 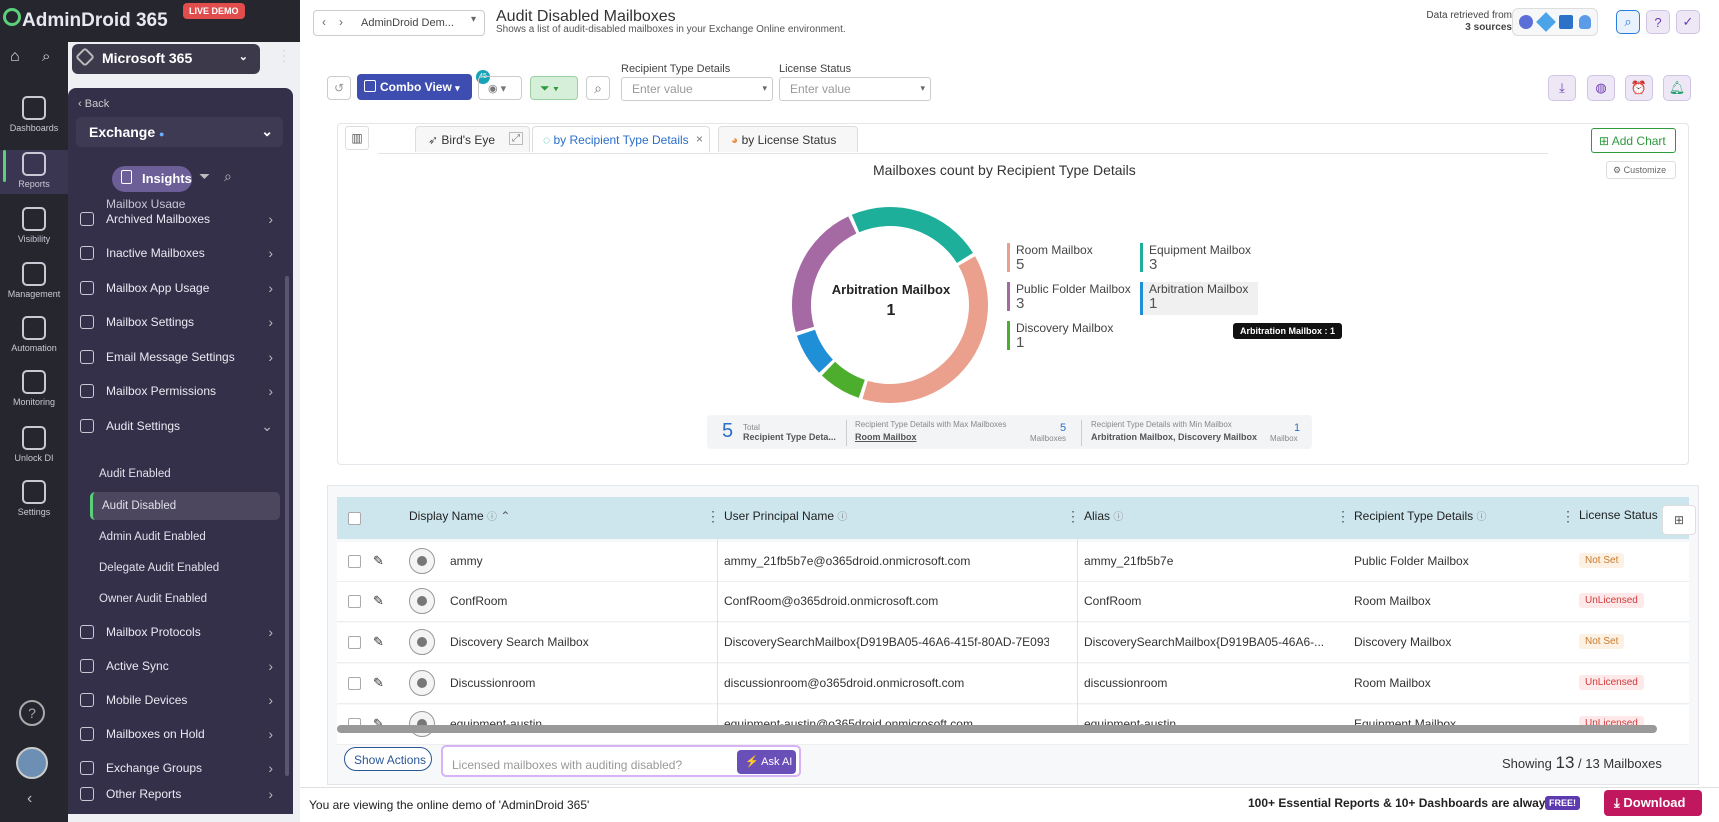 What do you see at coordinates (1641, 170) in the screenshot?
I see `customize-button: ⚙ Customize` at bounding box center [1641, 170].